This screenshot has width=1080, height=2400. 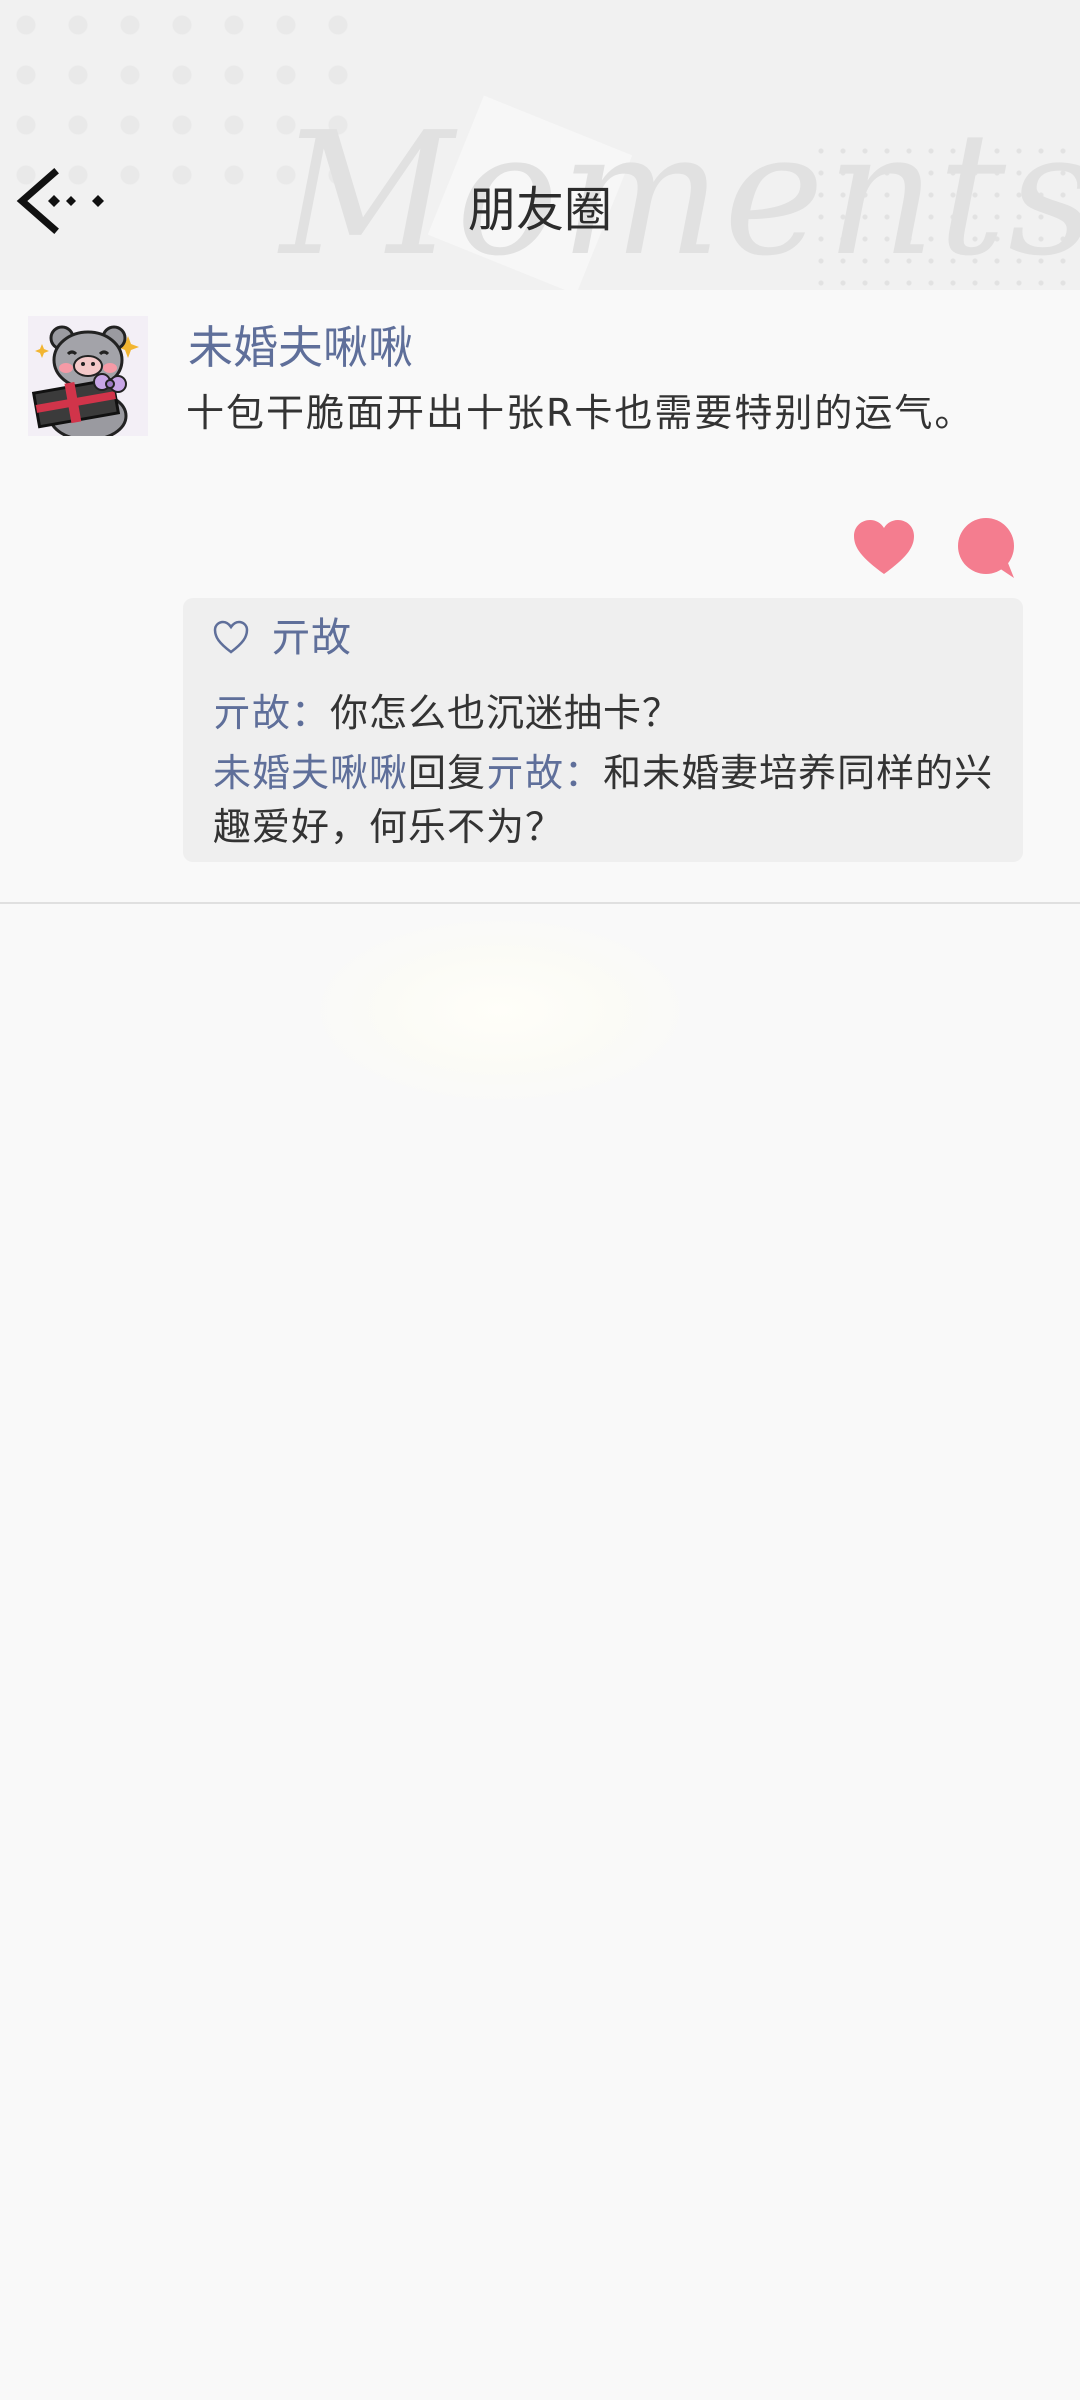 I want to click on heart-icon, so click(x=884, y=547).